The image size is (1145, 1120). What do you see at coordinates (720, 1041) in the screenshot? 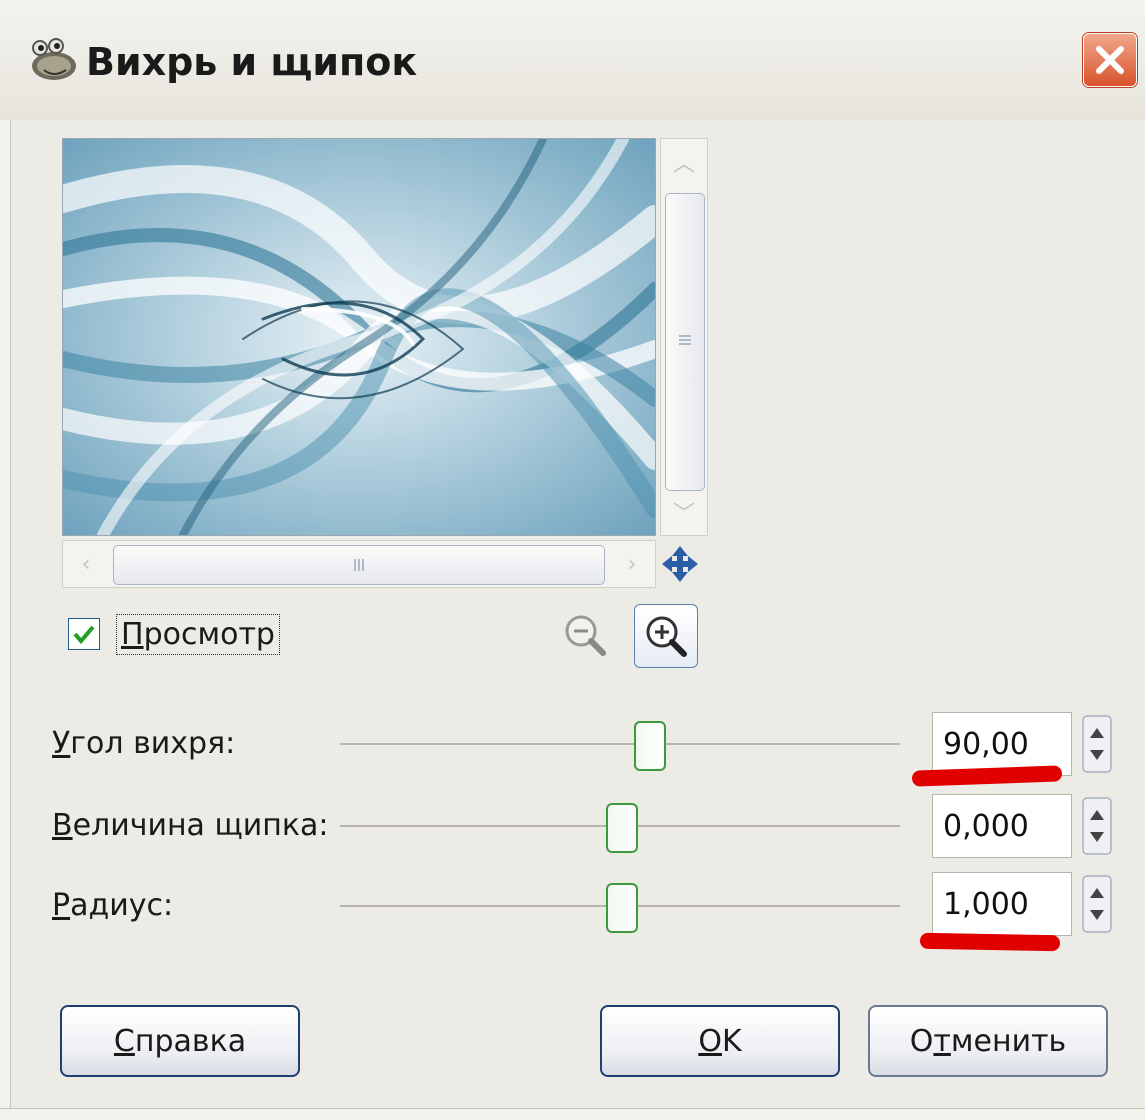
I see `ok-button: OK` at bounding box center [720, 1041].